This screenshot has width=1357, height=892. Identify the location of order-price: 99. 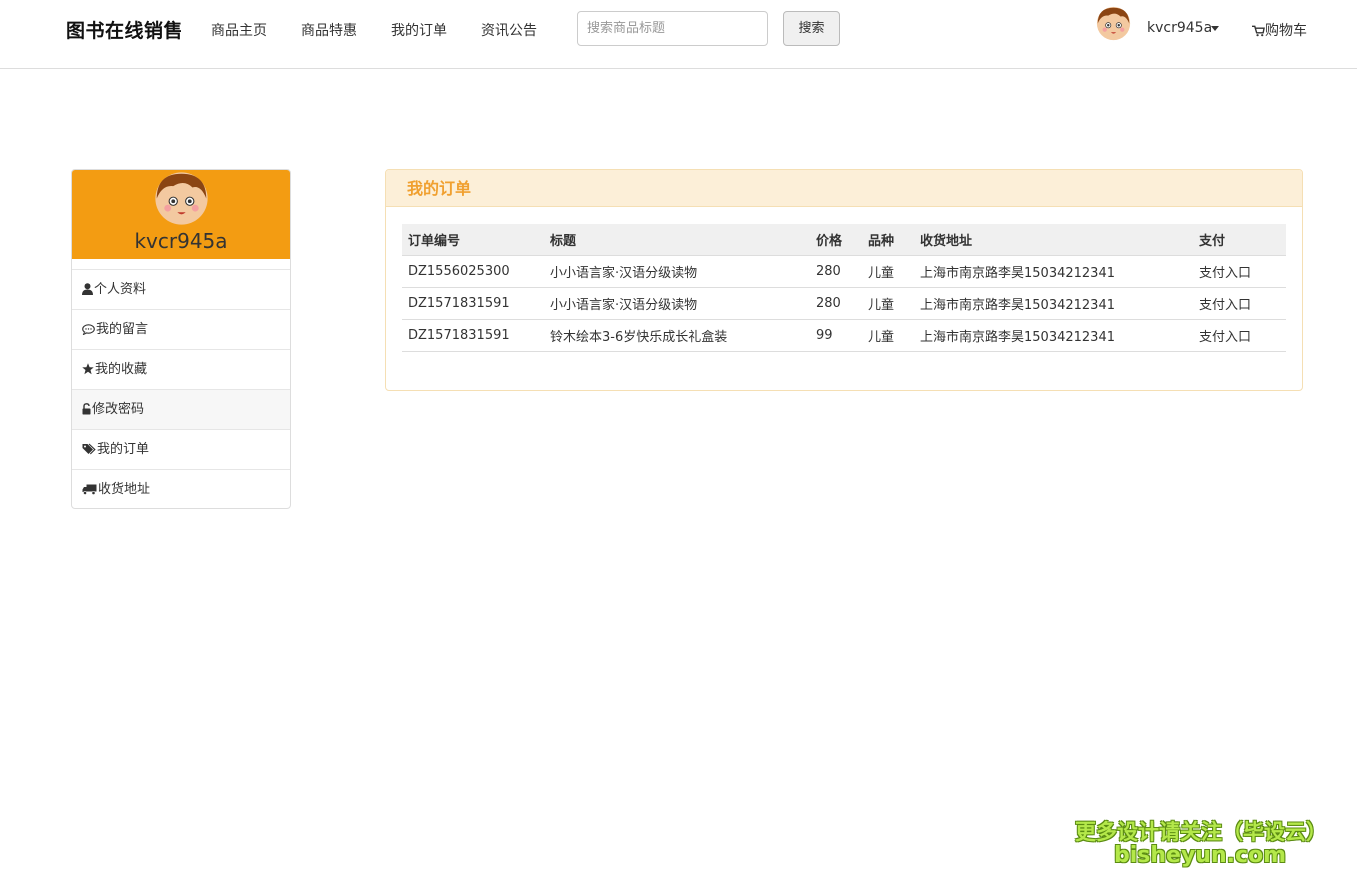
(836, 335).